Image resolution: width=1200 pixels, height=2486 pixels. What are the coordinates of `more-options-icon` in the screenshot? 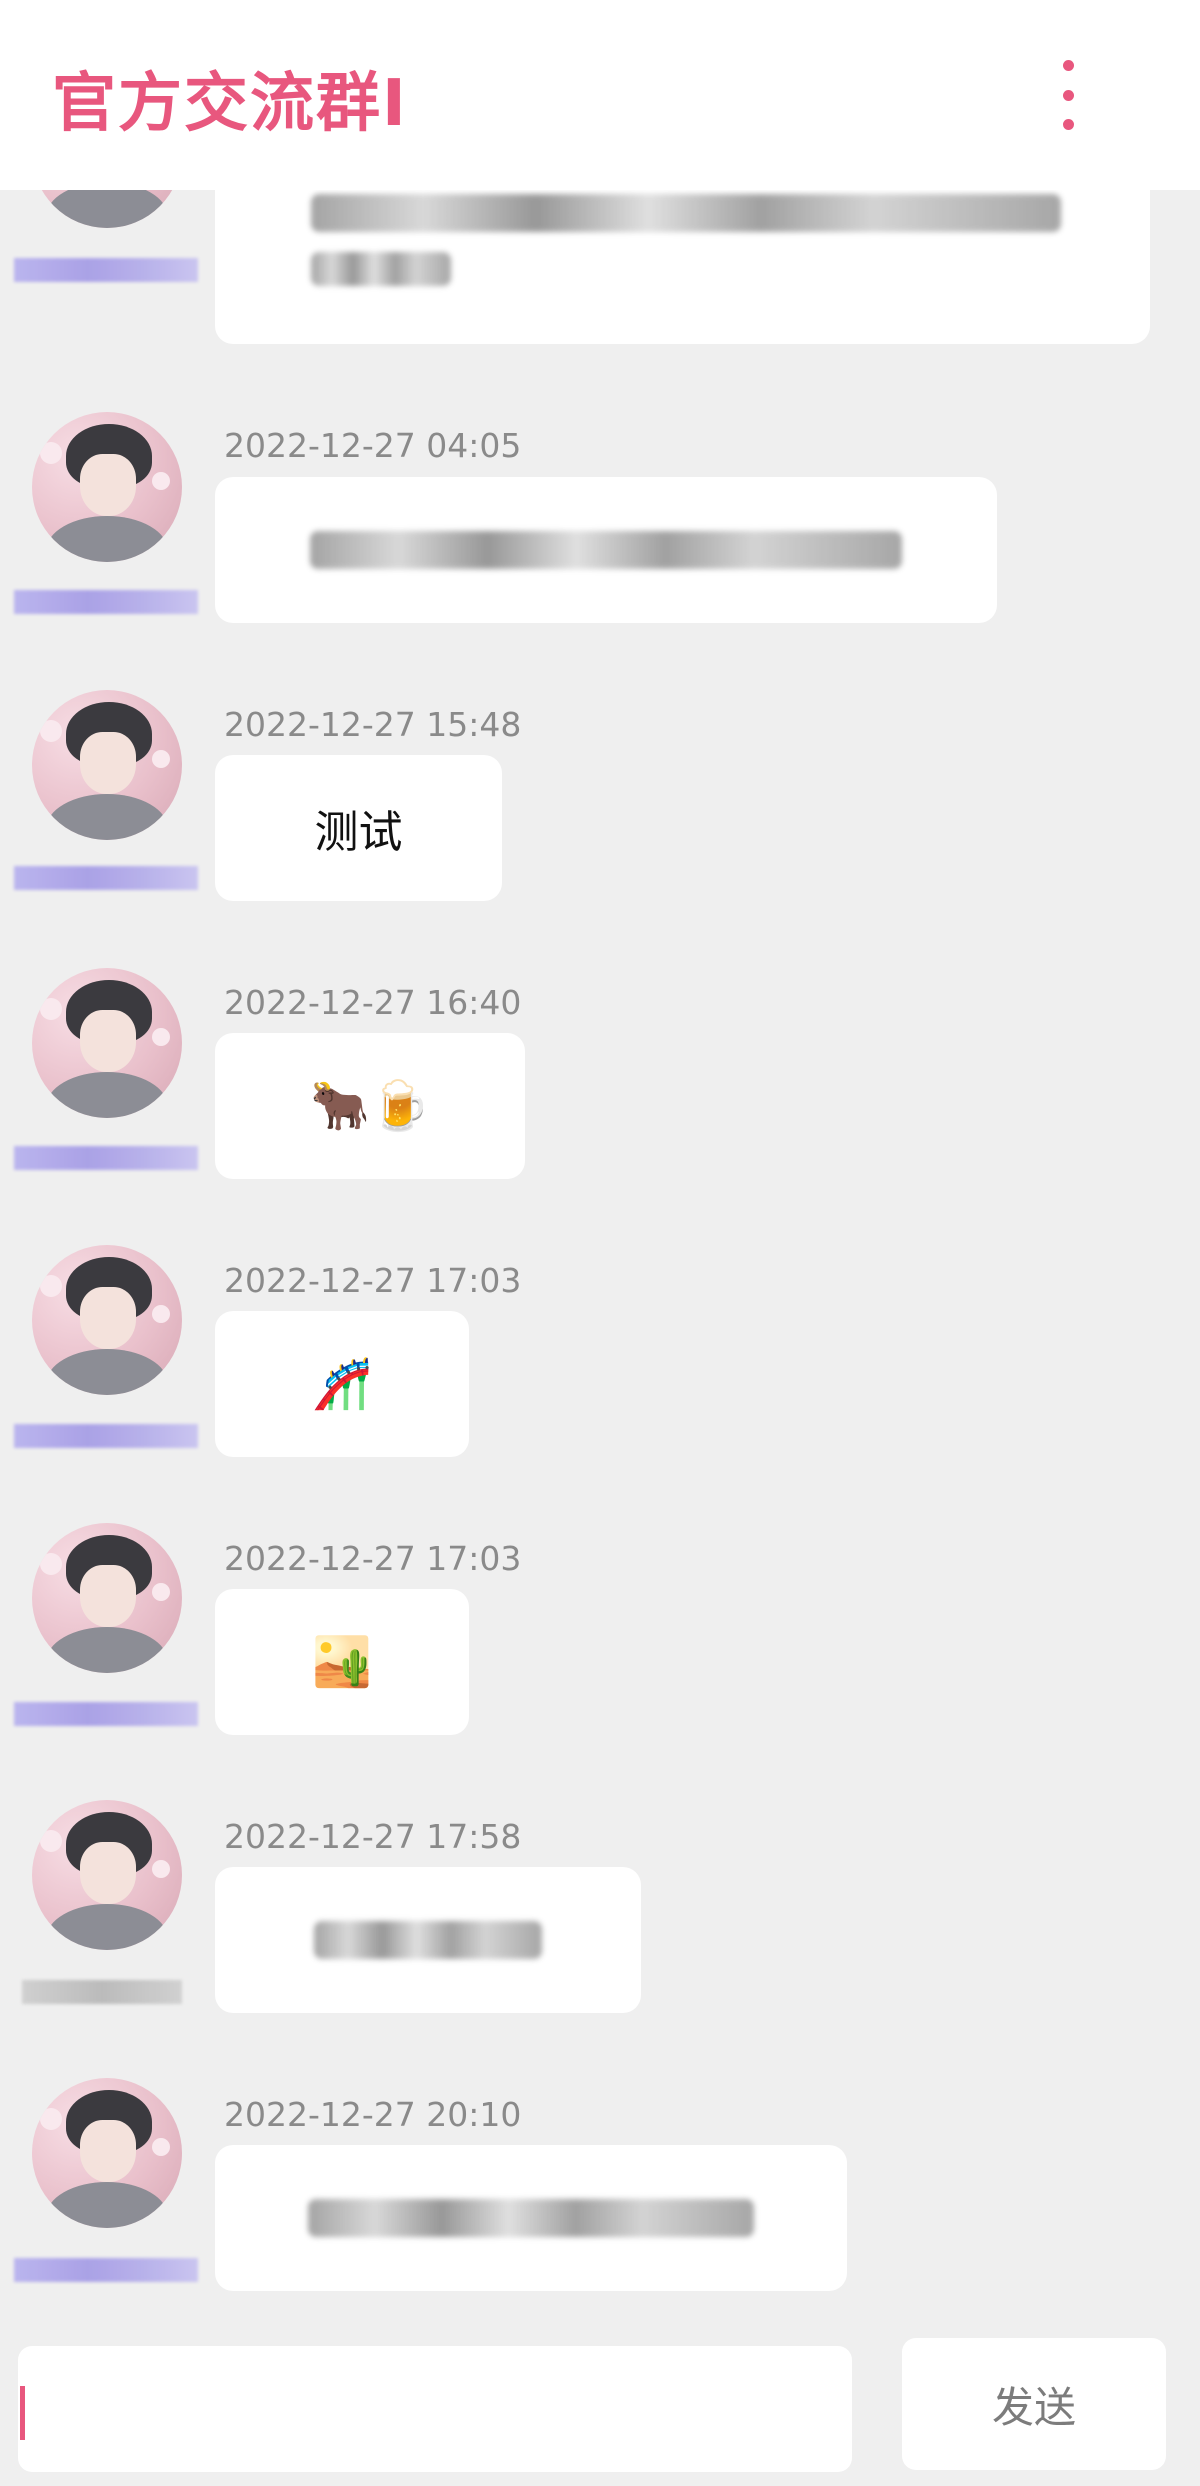 It's located at (1068, 95).